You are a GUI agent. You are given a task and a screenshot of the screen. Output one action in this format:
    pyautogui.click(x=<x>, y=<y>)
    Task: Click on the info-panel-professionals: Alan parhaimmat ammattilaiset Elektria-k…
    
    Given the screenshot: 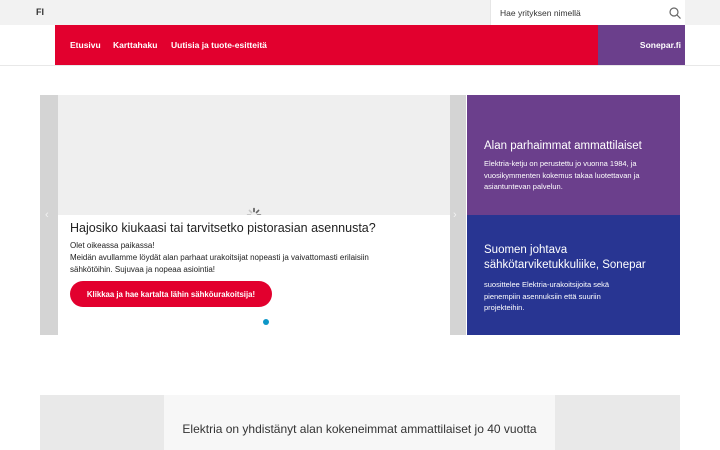 What is the action you would take?
    pyautogui.click(x=573, y=155)
    